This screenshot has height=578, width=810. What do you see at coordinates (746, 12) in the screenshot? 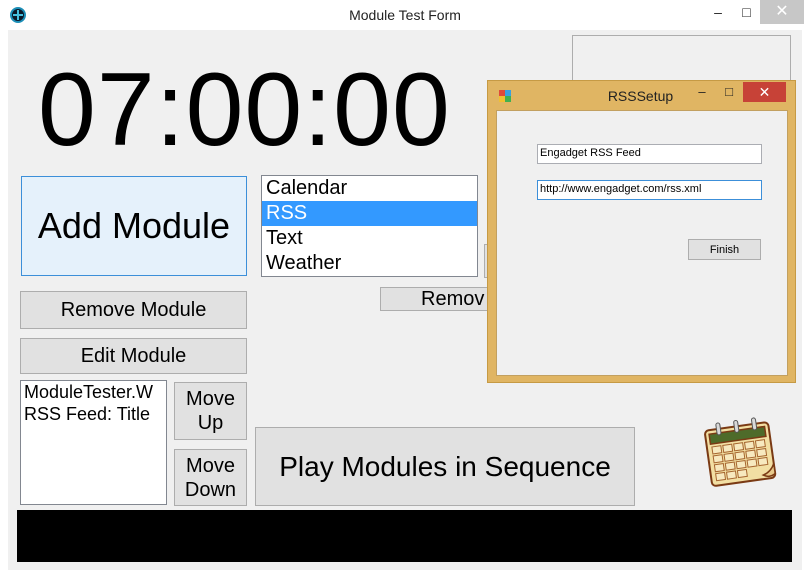
I see `maximize-button: □` at bounding box center [746, 12].